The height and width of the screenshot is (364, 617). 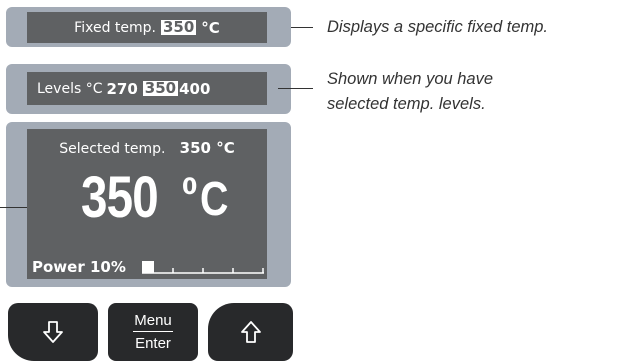 What do you see at coordinates (112, 149) in the screenshot?
I see `selected-temp-label: Selected temp.` at bounding box center [112, 149].